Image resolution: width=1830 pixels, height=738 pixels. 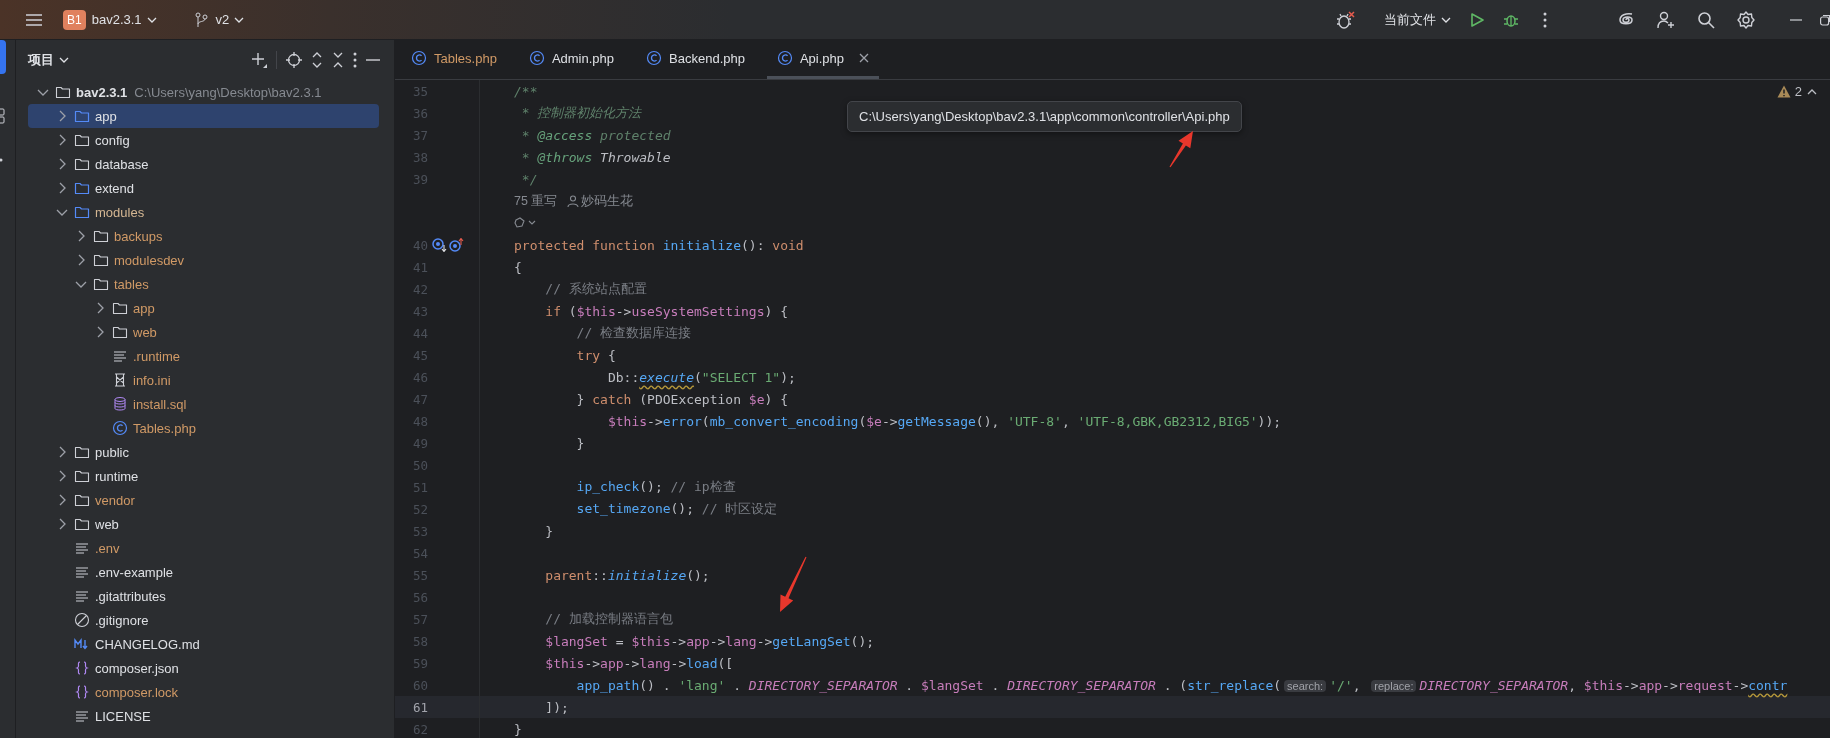 What do you see at coordinates (627, 575) in the screenshot?
I see `code-line: parent::initialize();` at bounding box center [627, 575].